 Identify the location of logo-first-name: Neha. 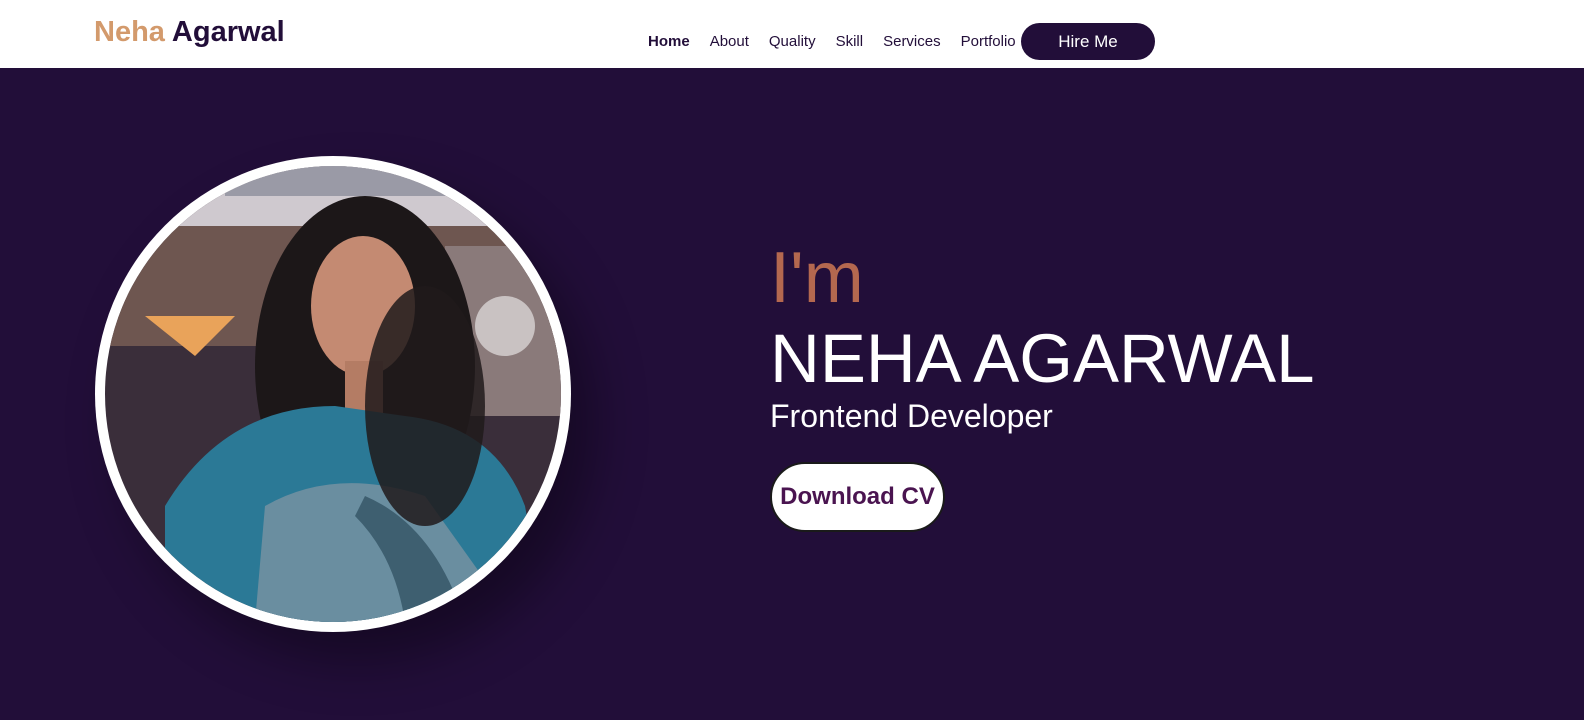
(129, 32).